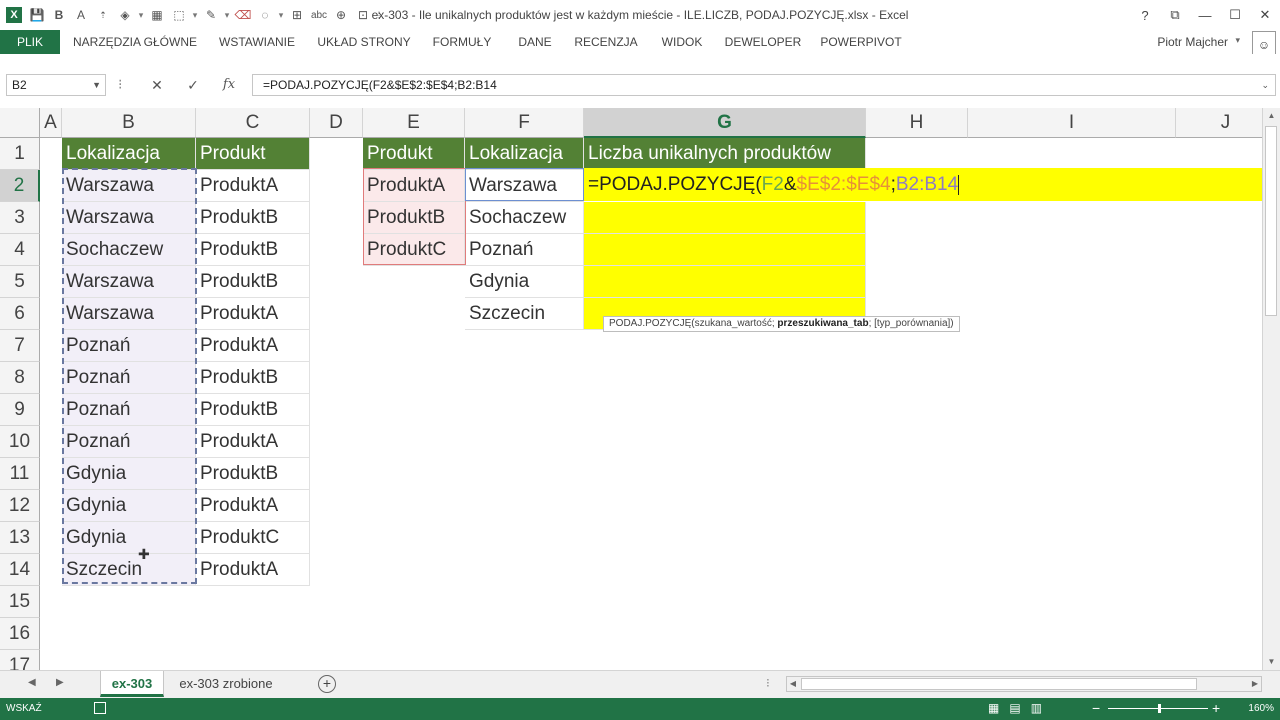 The height and width of the screenshot is (720, 1280). Describe the element at coordinates (129, 250) in the screenshot. I see `cell-b4: Sochaczew` at that location.